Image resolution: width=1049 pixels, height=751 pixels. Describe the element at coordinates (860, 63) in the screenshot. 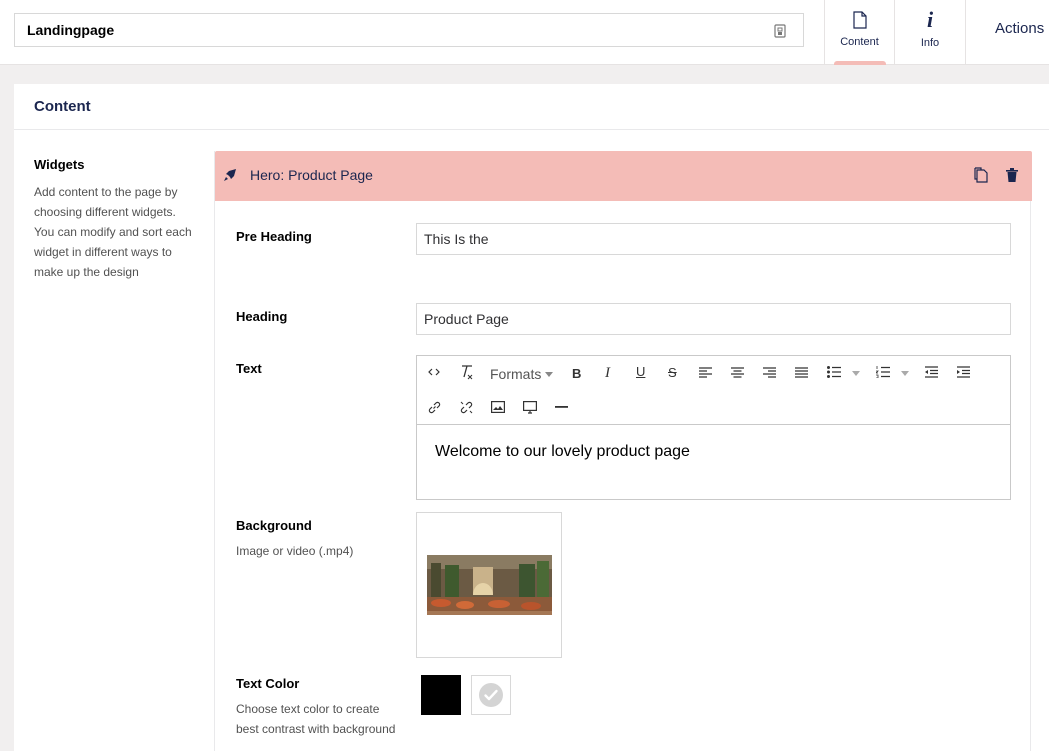

I see `active-tab-indicator` at that location.